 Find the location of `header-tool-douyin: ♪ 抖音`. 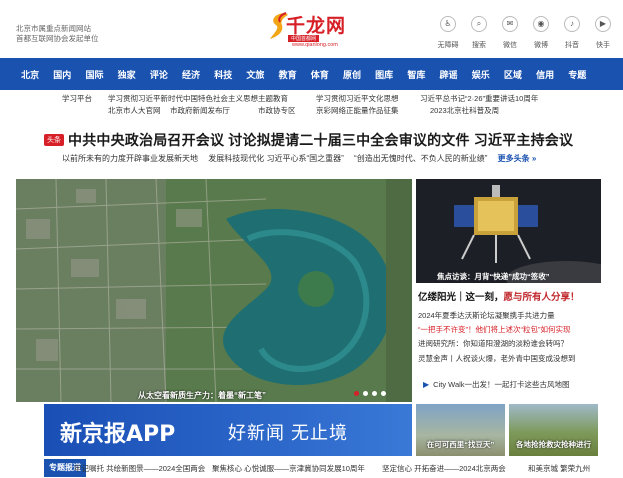

header-tool-douyin: ♪ 抖音 is located at coordinates (572, 34).